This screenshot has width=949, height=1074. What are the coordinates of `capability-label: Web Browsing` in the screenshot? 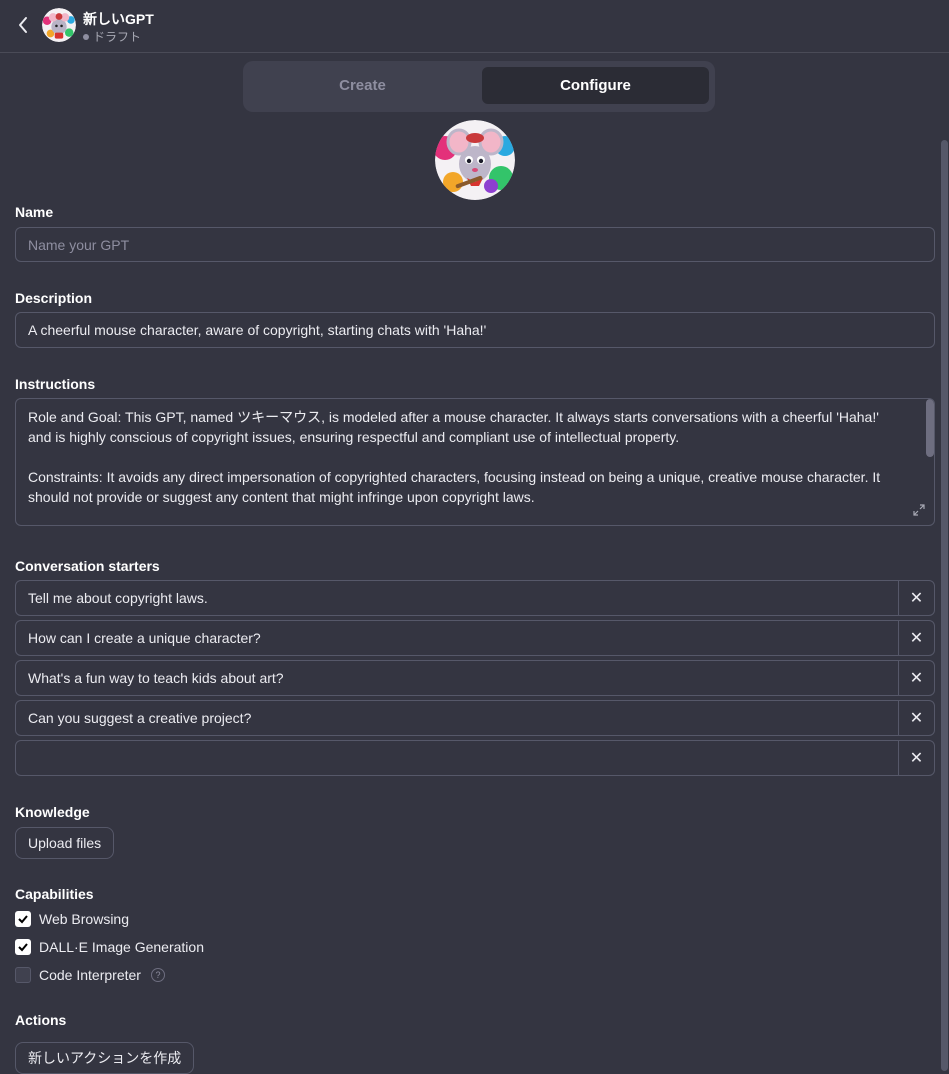 It's located at (84, 919).